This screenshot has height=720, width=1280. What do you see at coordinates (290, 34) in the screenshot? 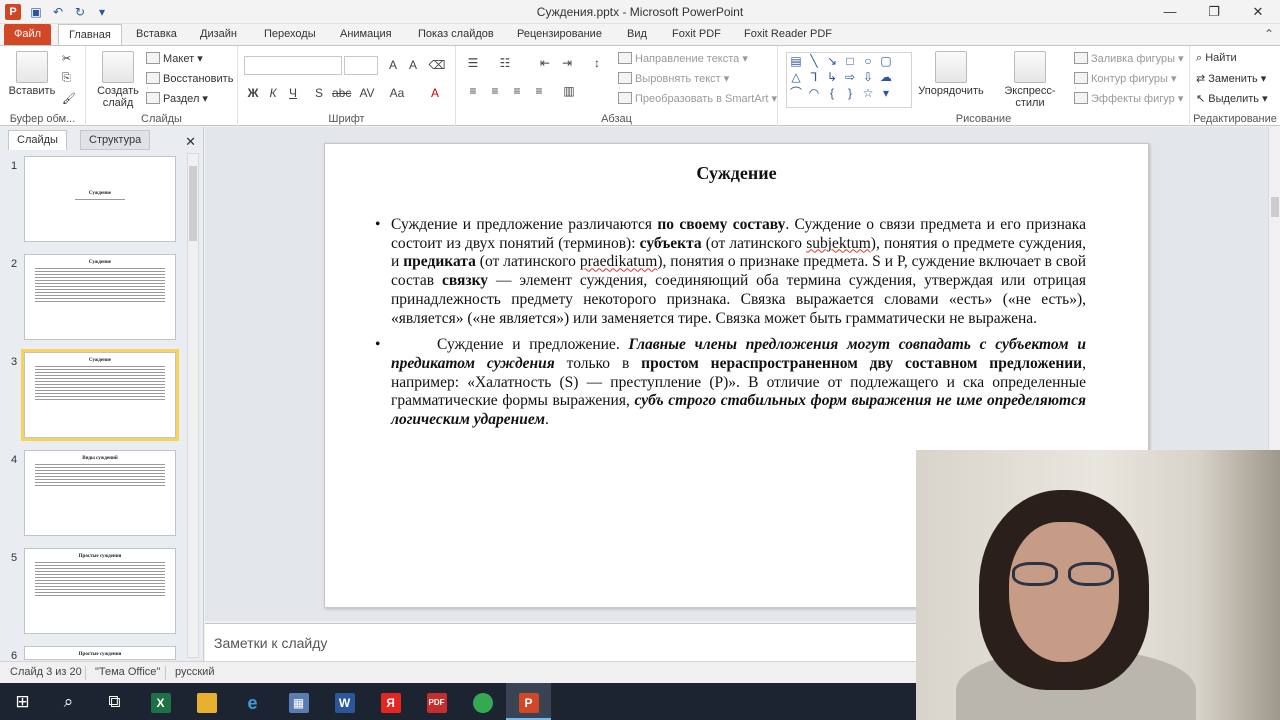
I see `tab-transitions: Переходы` at bounding box center [290, 34].